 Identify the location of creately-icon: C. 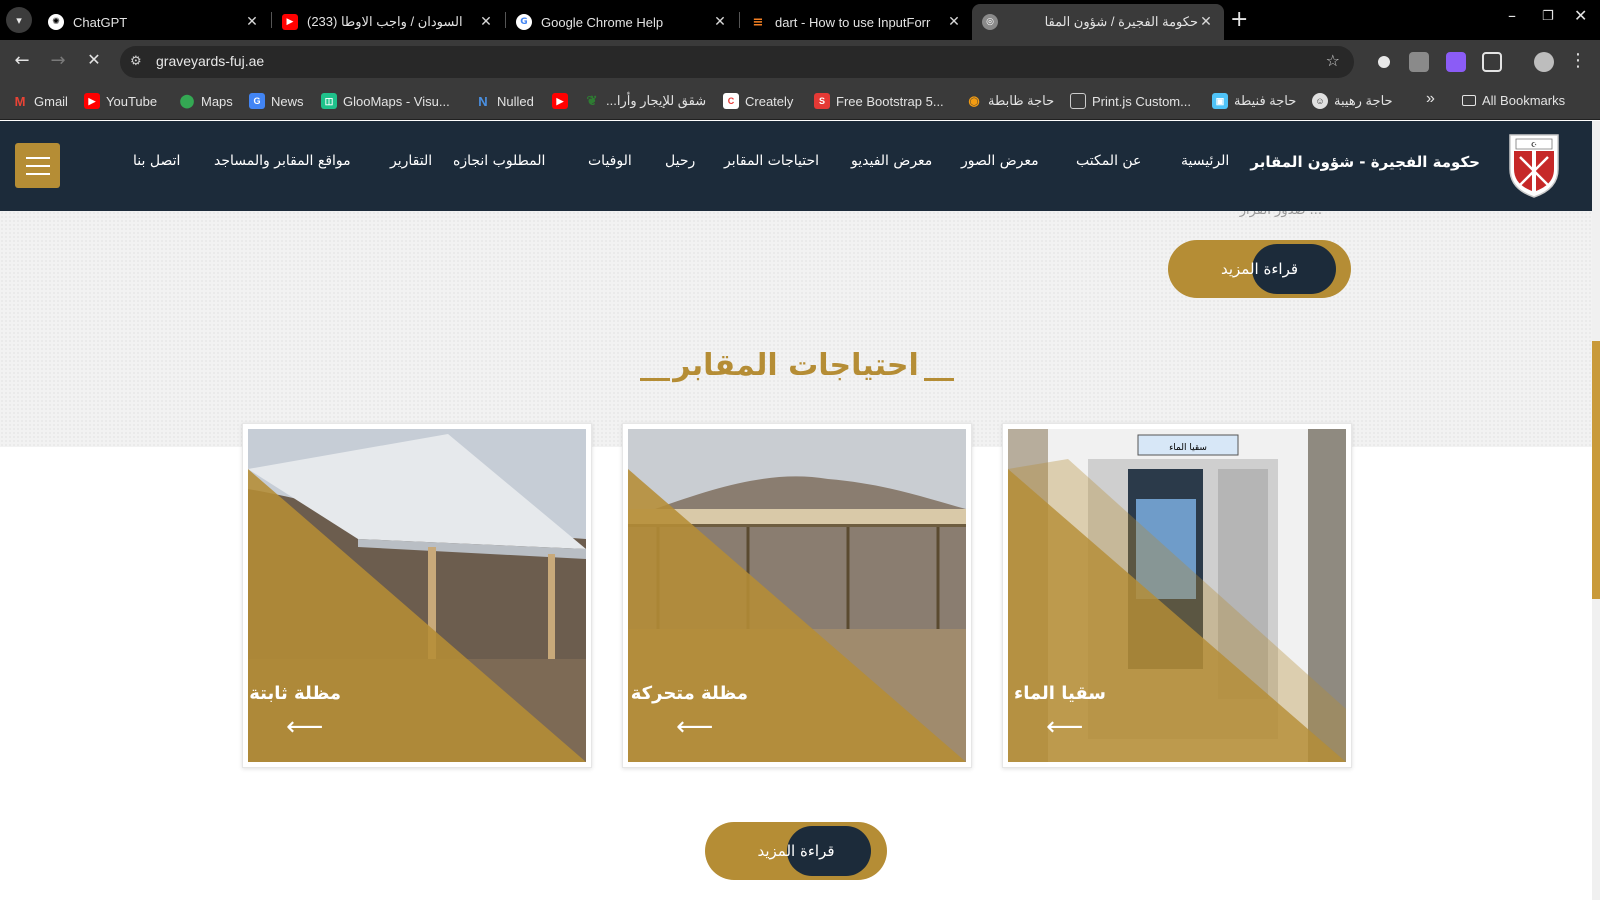
(731, 101).